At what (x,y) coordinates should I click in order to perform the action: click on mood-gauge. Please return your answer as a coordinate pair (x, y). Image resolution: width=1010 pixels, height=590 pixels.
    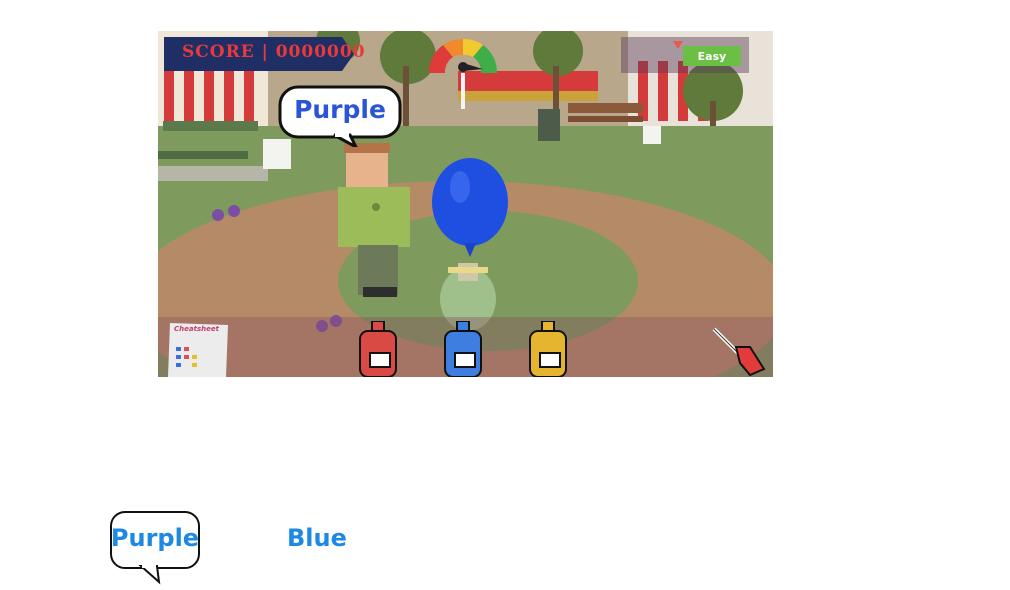
    Looking at the image, I should click on (463, 73).